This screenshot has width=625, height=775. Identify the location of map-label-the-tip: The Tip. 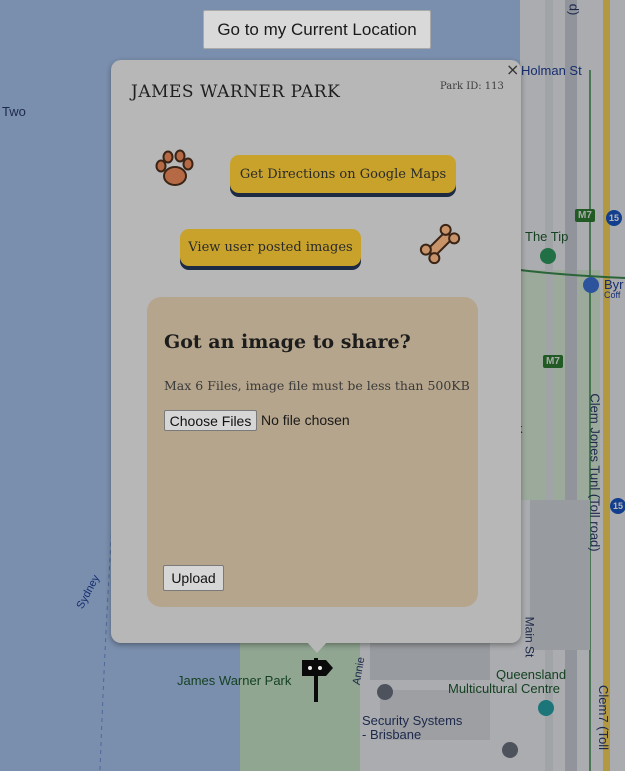
(547, 236).